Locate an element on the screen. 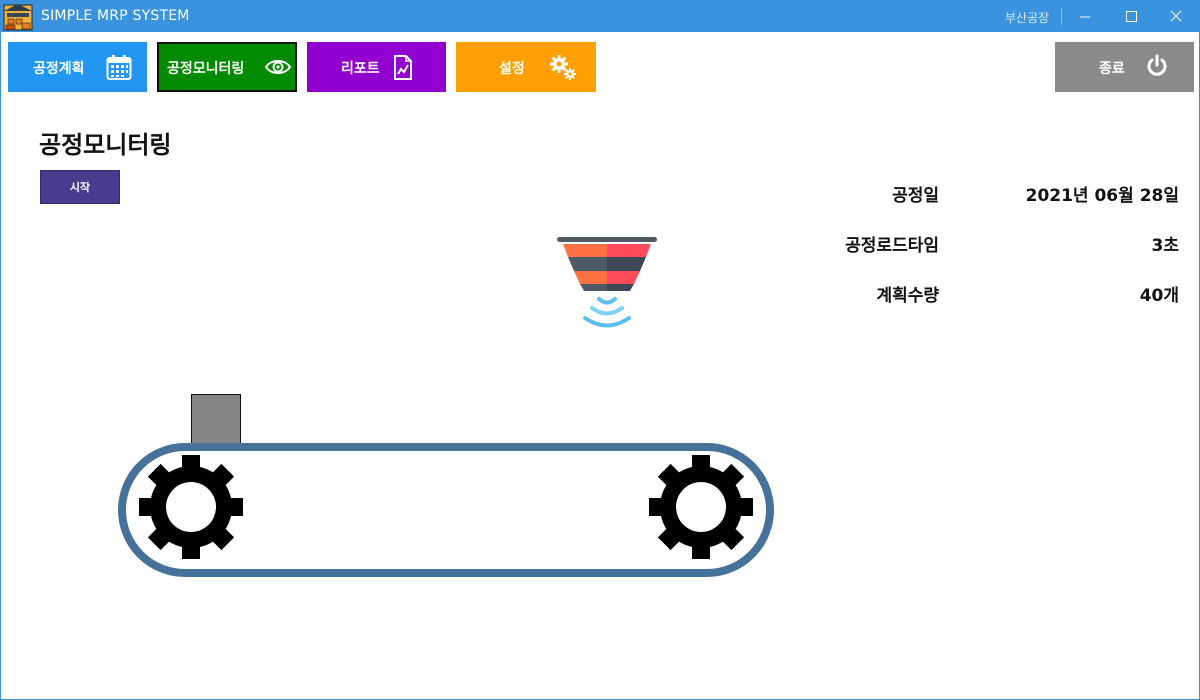 The height and width of the screenshot is (700, 1200). planned-quantity-label: 계획수량 is located at coordinates (907, 296).